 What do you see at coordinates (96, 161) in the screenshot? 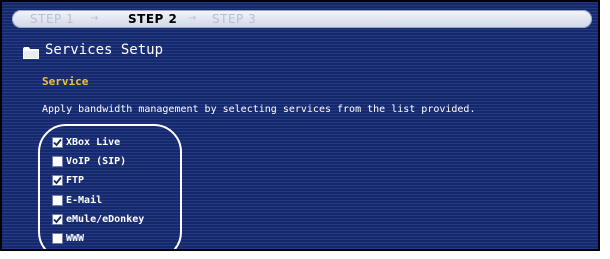
I see `service-label: VoIP (SIP)` at bounding box center [96, 161].